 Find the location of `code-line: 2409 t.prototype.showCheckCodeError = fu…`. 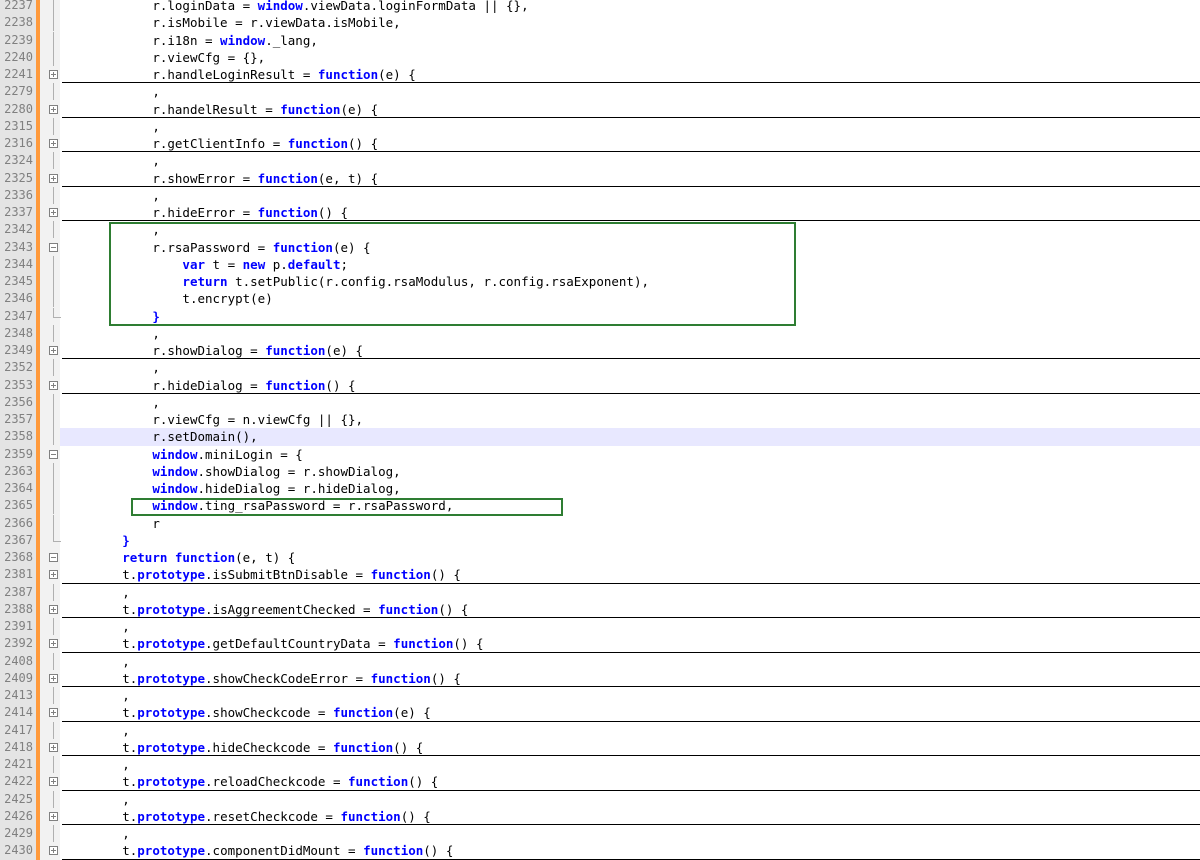

code-line: 2409 t.prototype.showCheckCodeError = fu… is located at coordinates (600, 679).